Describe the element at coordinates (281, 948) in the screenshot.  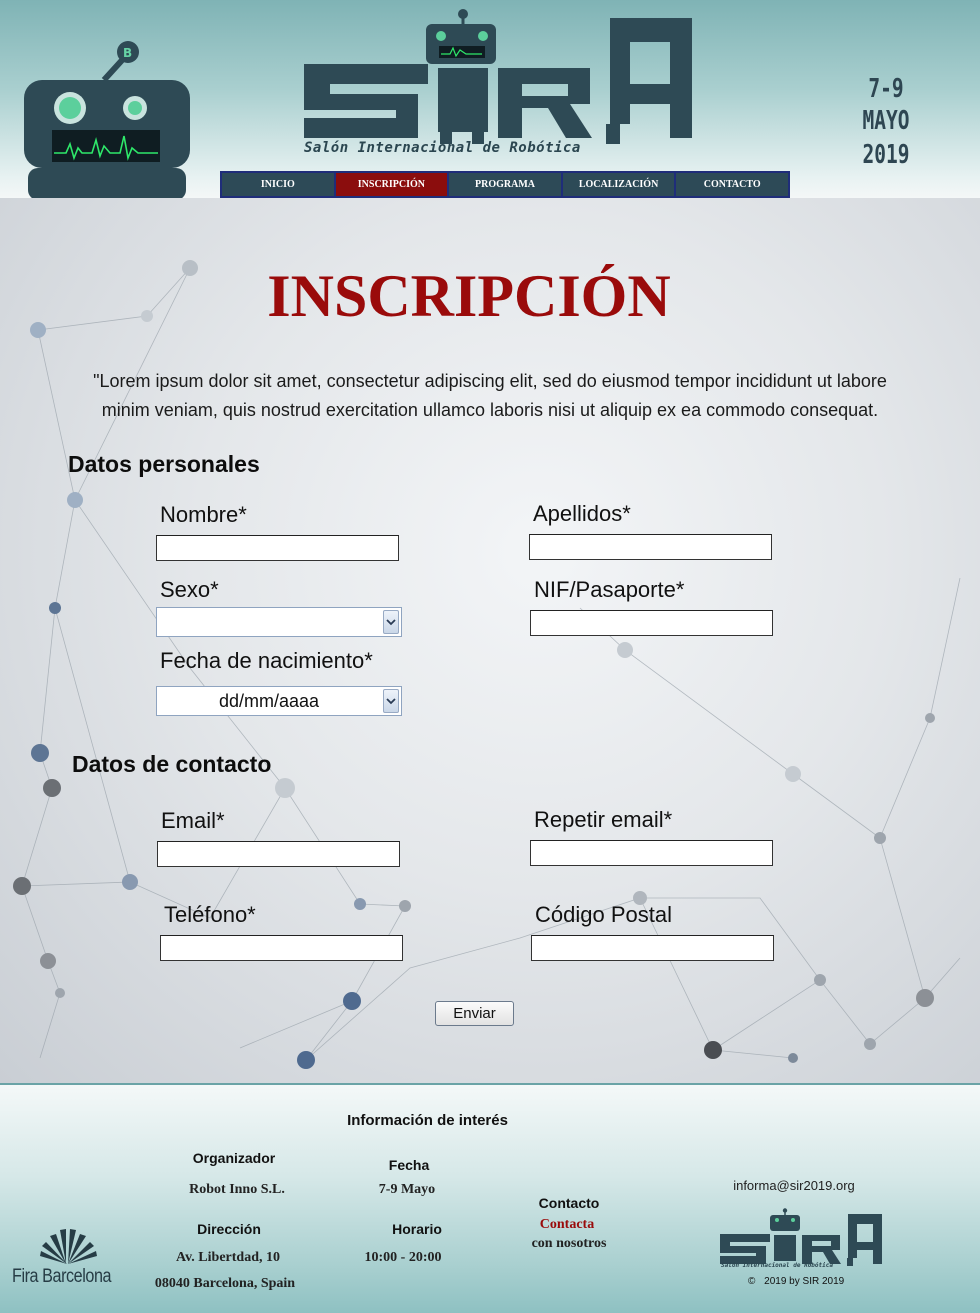
I see `telefono-input` at that location.